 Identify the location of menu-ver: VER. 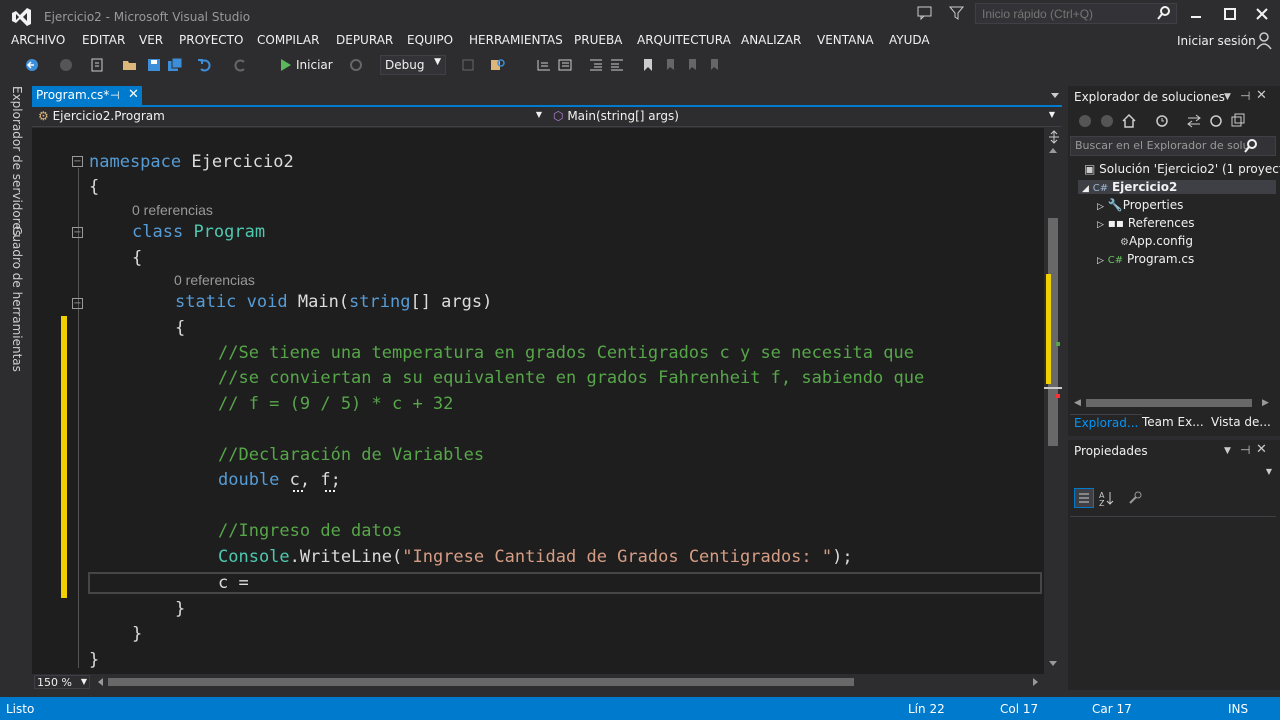
(151, 40).